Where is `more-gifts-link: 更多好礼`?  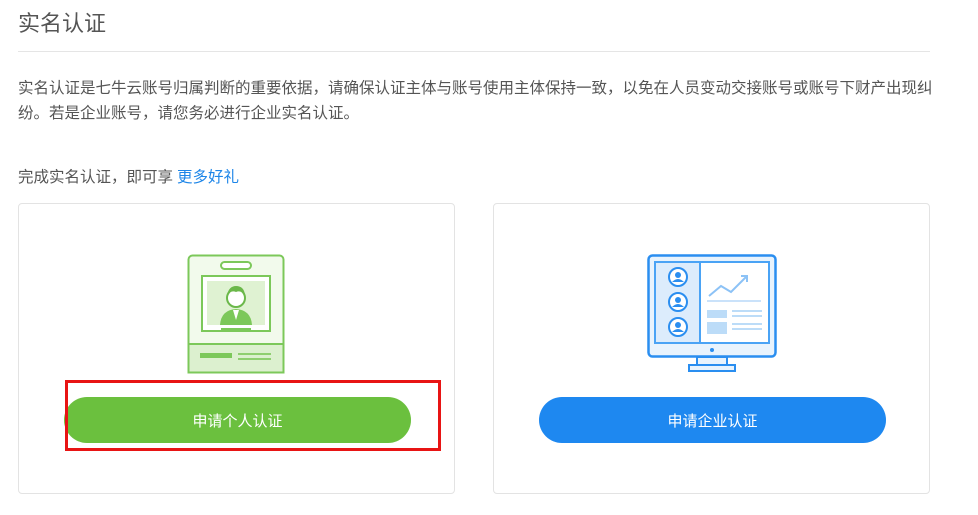 more-gifts-link: 更多好礼 is located at coordinates (208, 177).